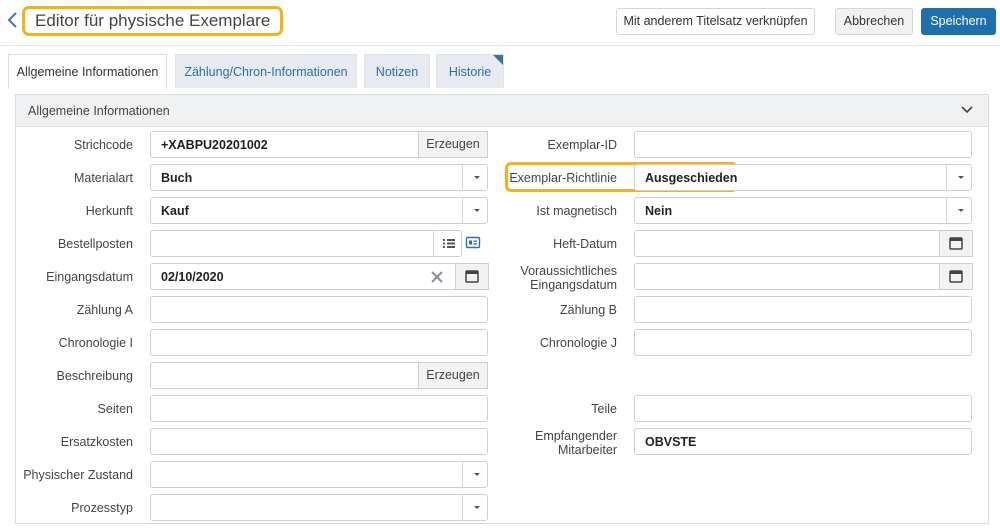 The image size is (1000, 530). What do you see at coordinates (803, 441) in the screenshot?
I see `receiving-operator-field: OBVSTE` at bounding box center [803, 441].